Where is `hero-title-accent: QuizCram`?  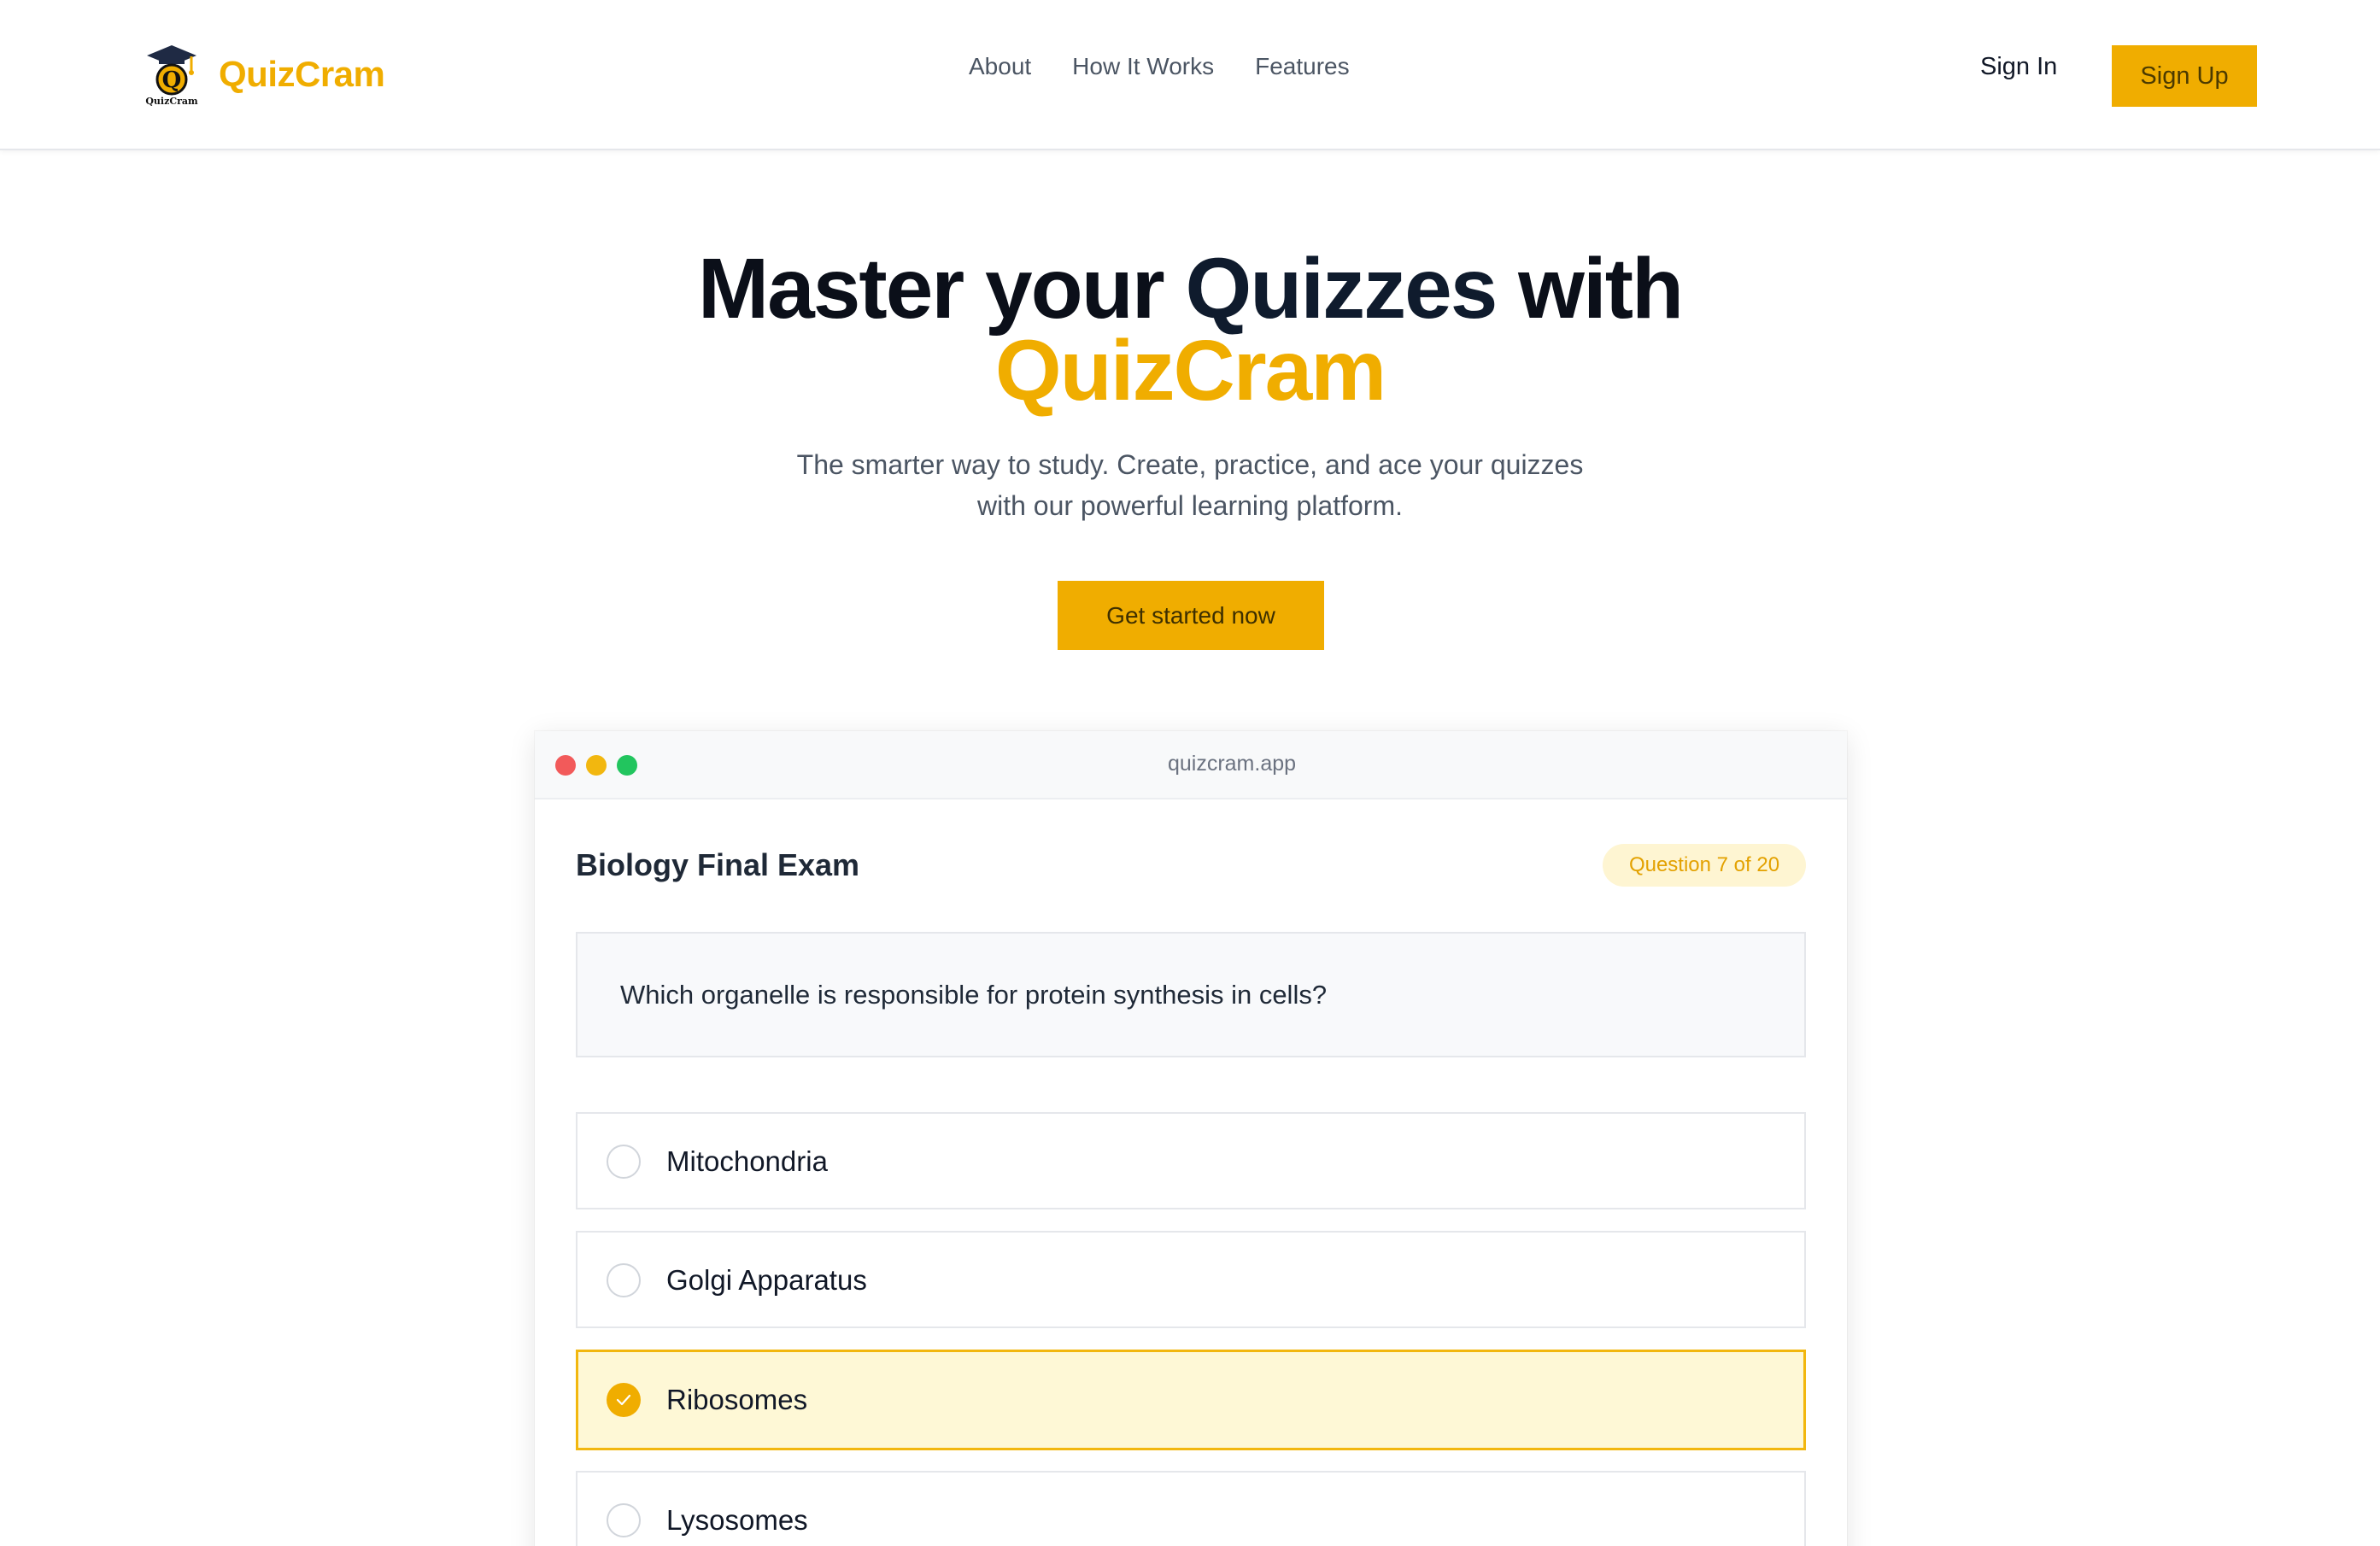
hero-title-accent: QuizCram is located at coordinates (1190, 371).